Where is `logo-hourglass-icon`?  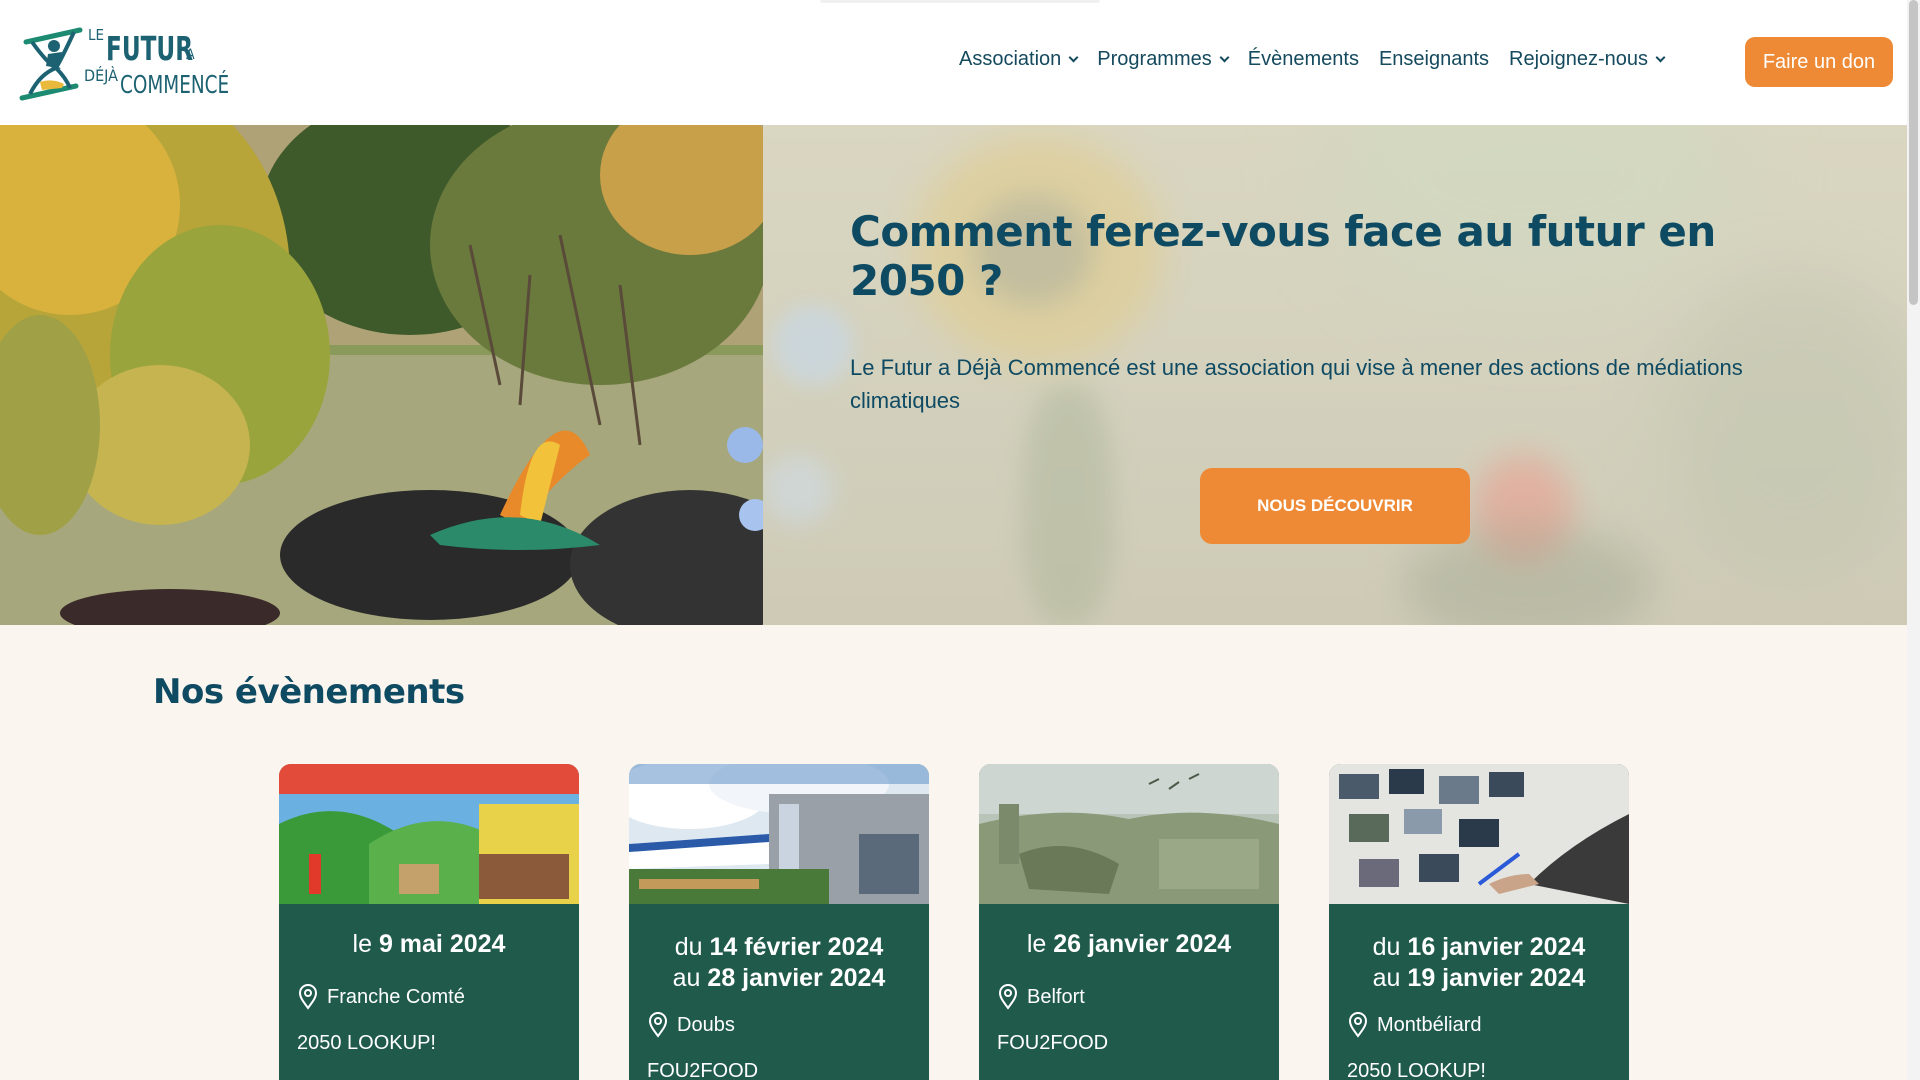 logo-hourglass-icon is located at coordinates (51, 64).